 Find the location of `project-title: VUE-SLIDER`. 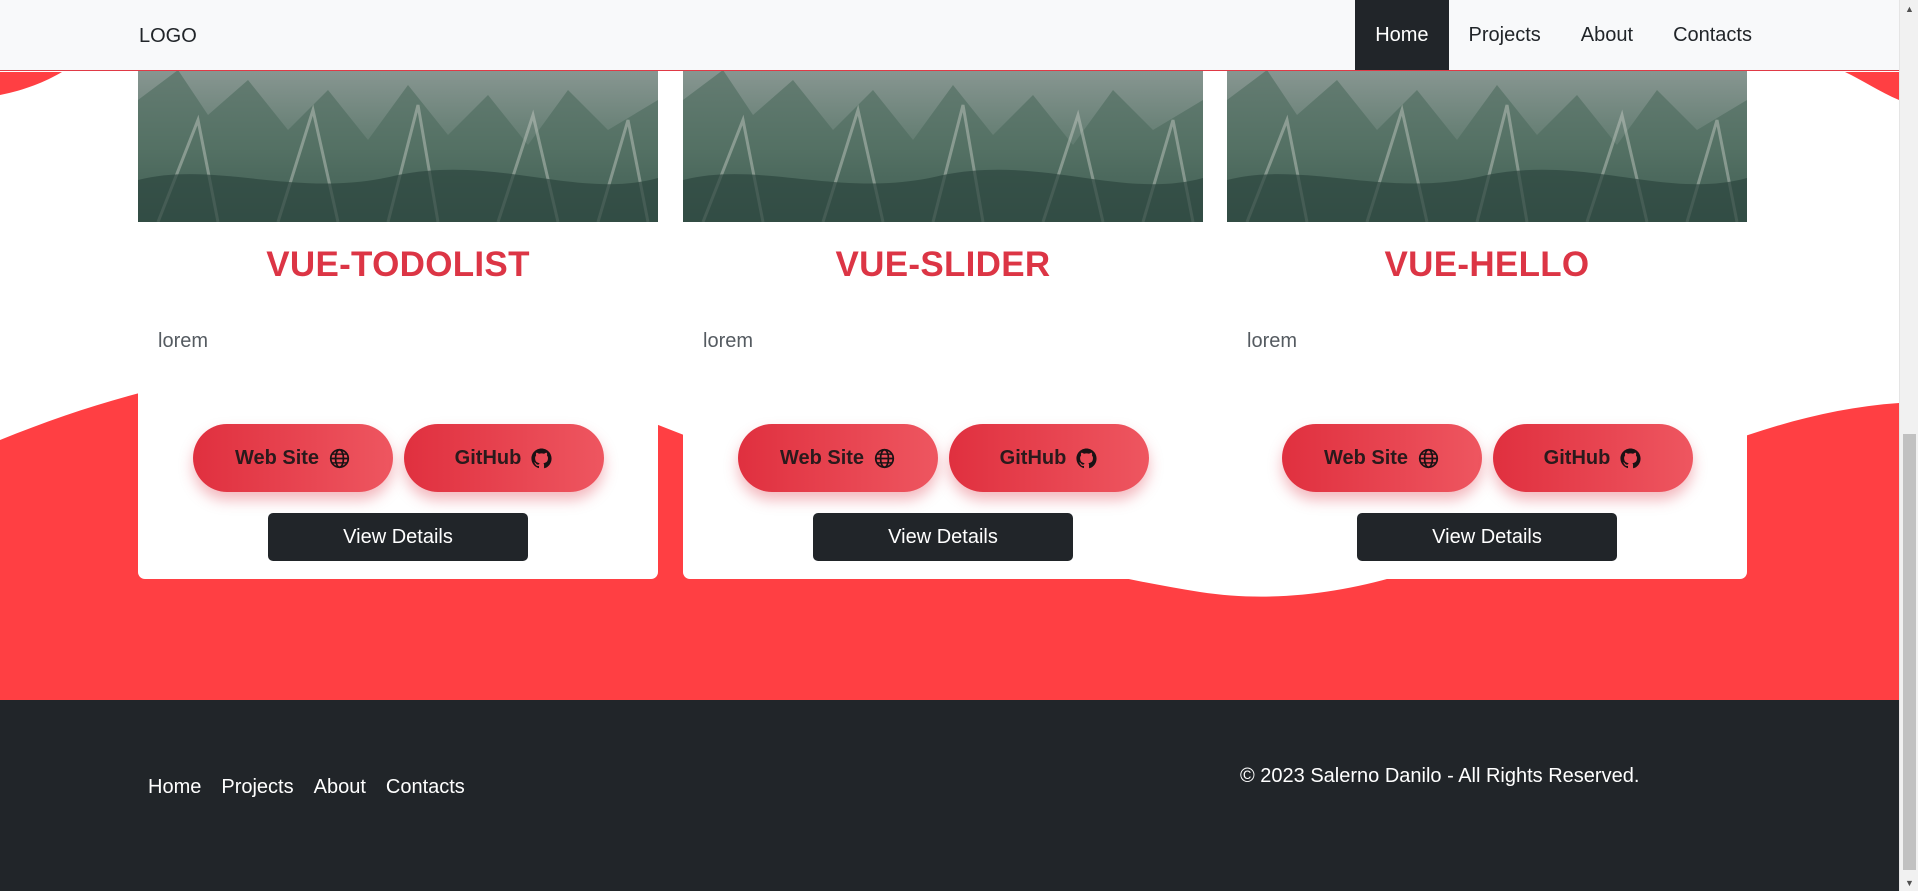

project-title: VUE-SLIDER is located at coordinates (943, 264).